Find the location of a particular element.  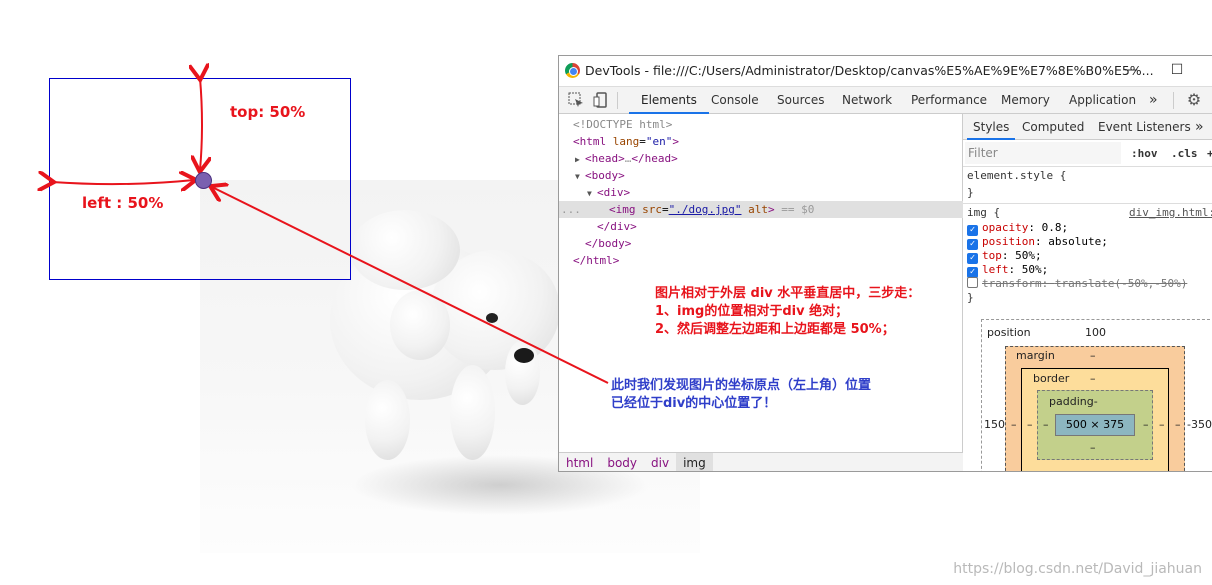

steps-title: 图片相对于外层 div 水平垂直居中，三步走： is located at coordinates (788, 293).